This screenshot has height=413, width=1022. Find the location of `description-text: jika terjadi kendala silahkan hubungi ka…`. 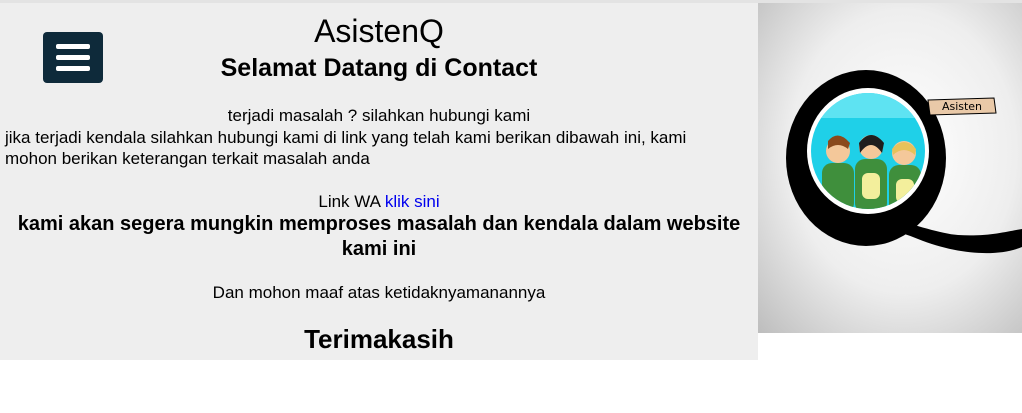

description-text: jika terjadi kendala silahkan hubungi ka… is located at coordinates (346, 148).